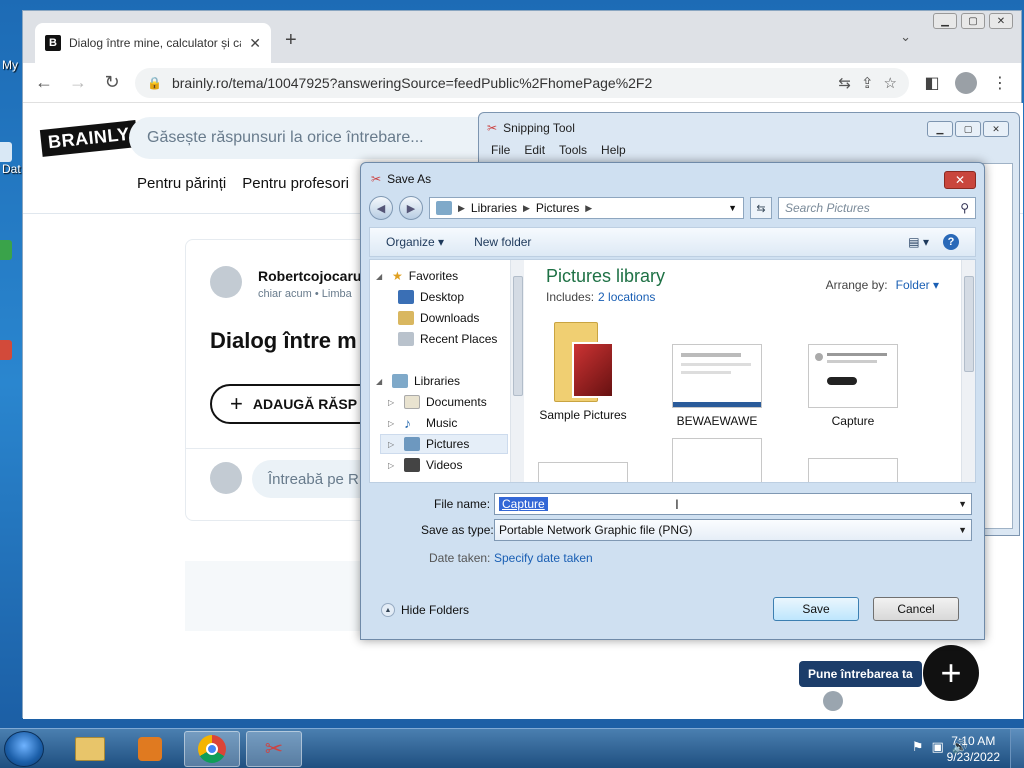  What do you see at coordinates (523, 504) in the screenshot?
I see `file-name-value: Capture` at bounding box center [523, 504].